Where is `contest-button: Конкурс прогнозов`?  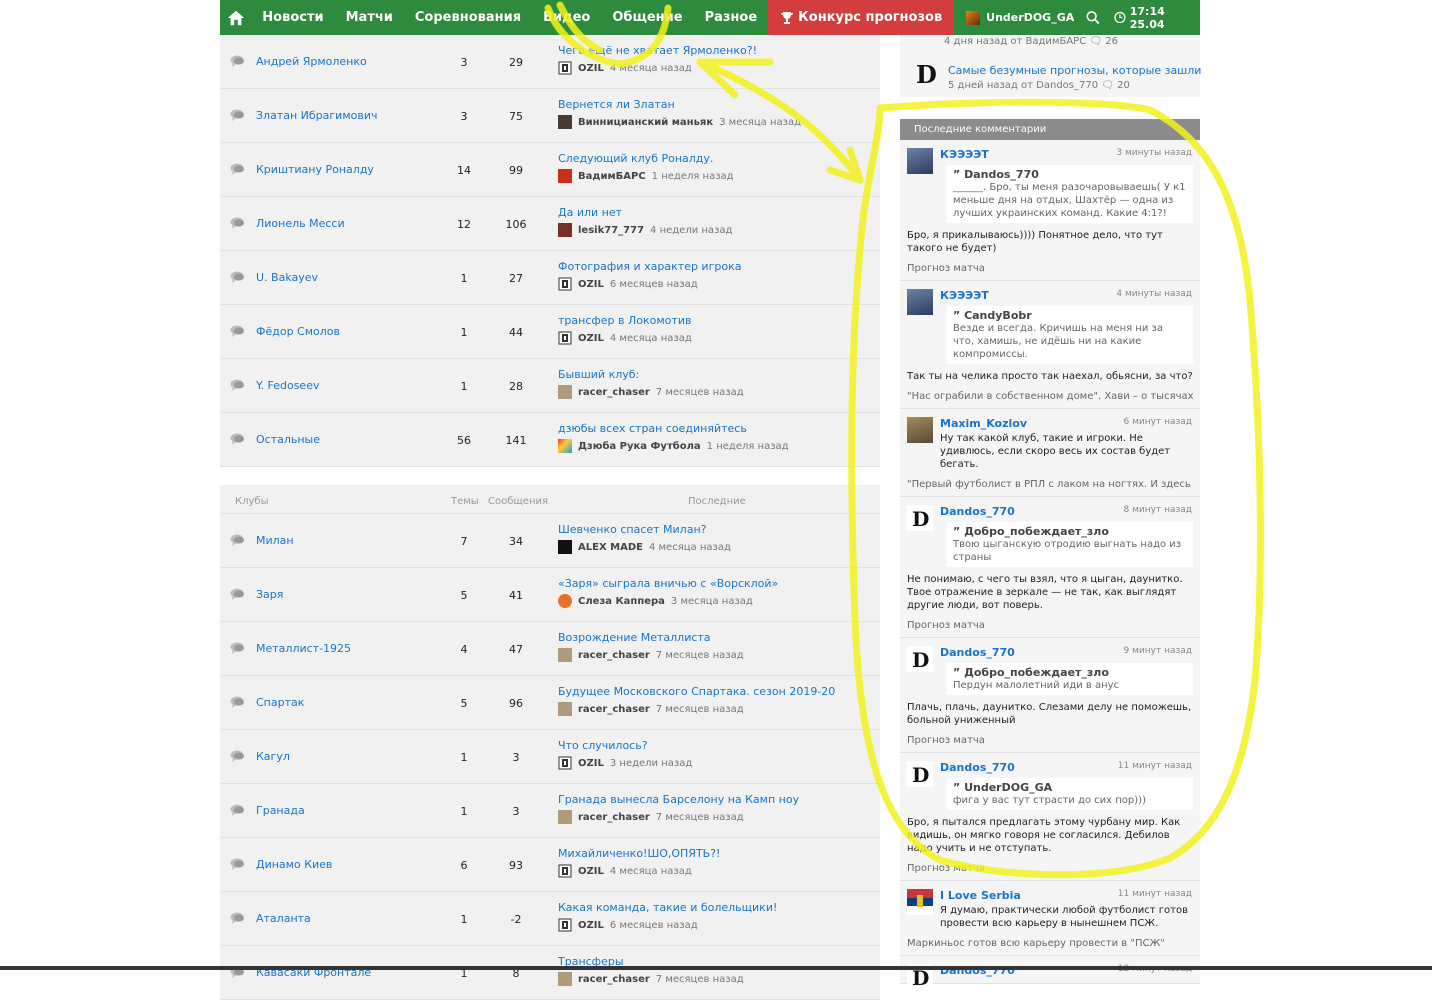
contest-button: Конкурс прогнозов is located at coordinates (861, 17).